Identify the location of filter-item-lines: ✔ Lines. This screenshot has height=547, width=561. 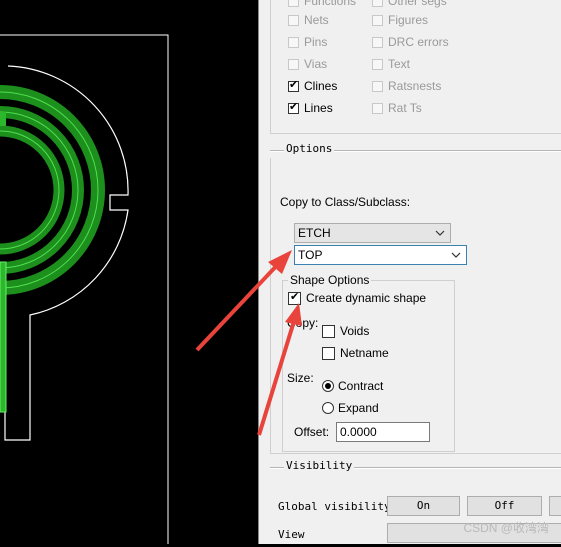
(310, 108).